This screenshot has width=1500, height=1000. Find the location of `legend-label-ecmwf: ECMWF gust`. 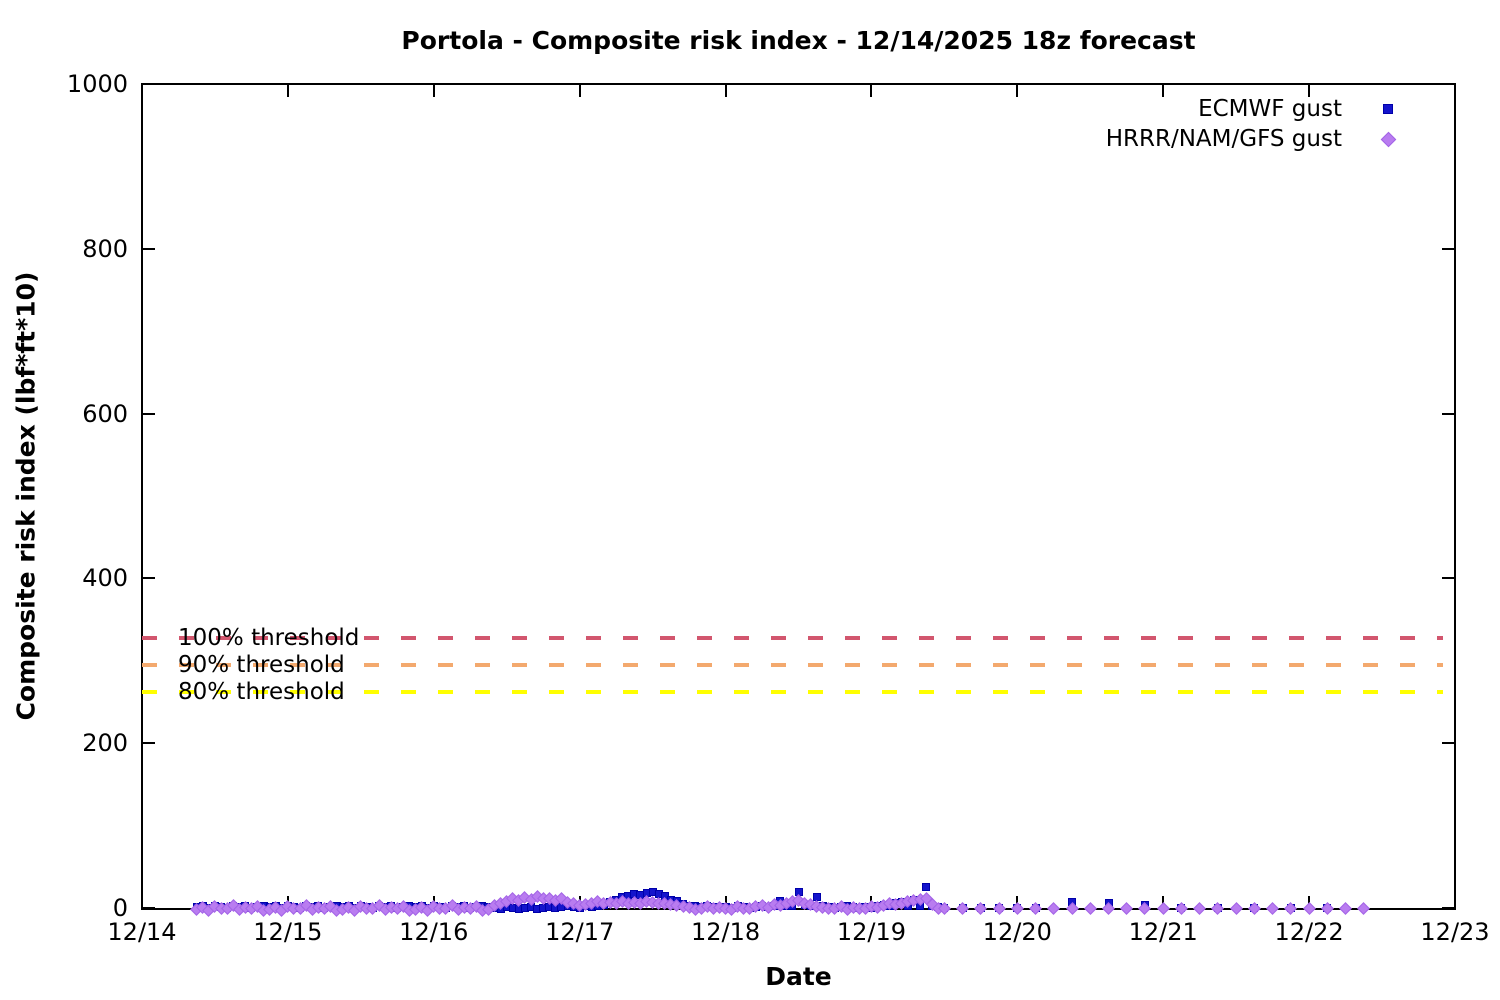

legend-label-ecmwf: ECMWF gust is located at coordinates (1270, 109).